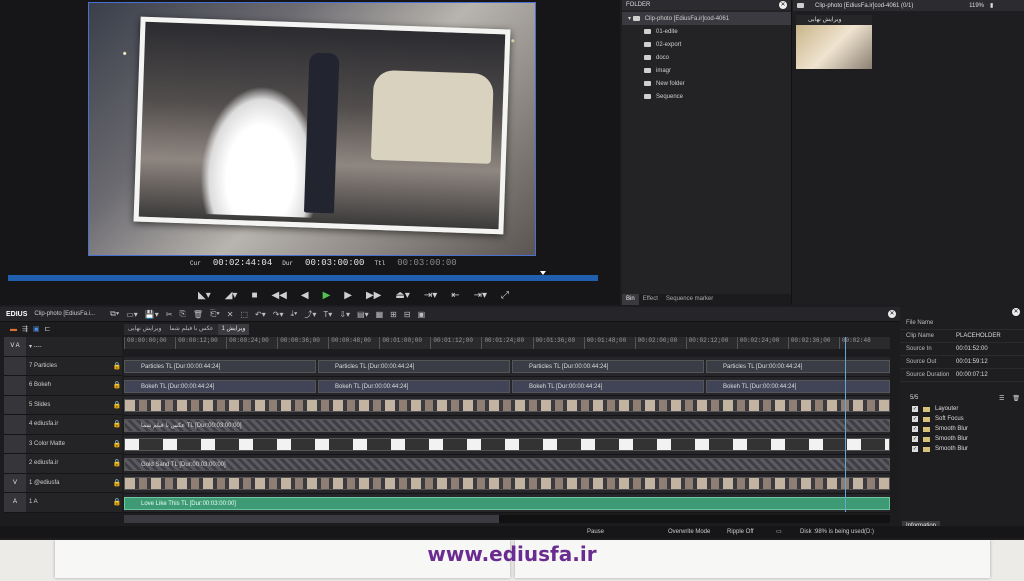 Image resolution: width=1024 pixels, height=581 pixels. I want to click on loop-button: ⏏▾, so click(402, 295).